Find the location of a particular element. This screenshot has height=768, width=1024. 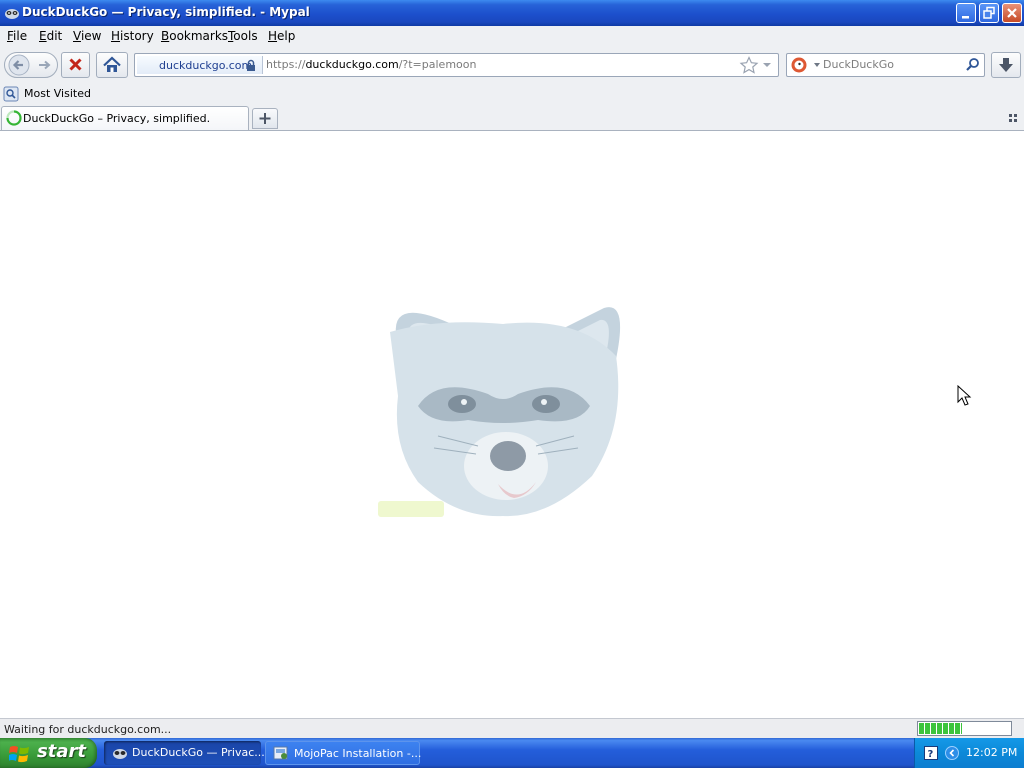

clock: 12:02 PM is located at coordinates (992, 752).